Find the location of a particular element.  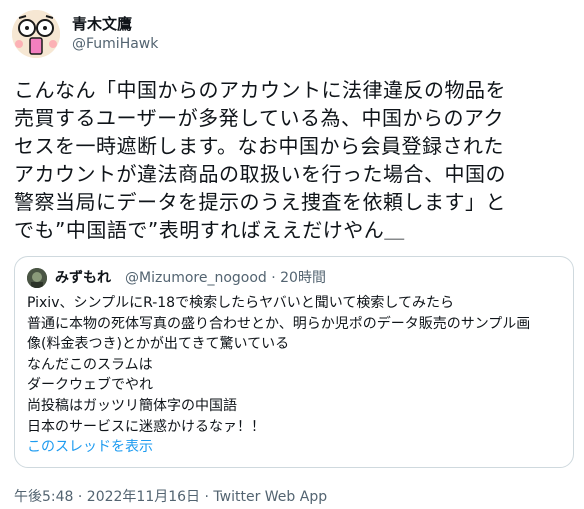

avatar-face-icon is located at coordinates (36, 34).